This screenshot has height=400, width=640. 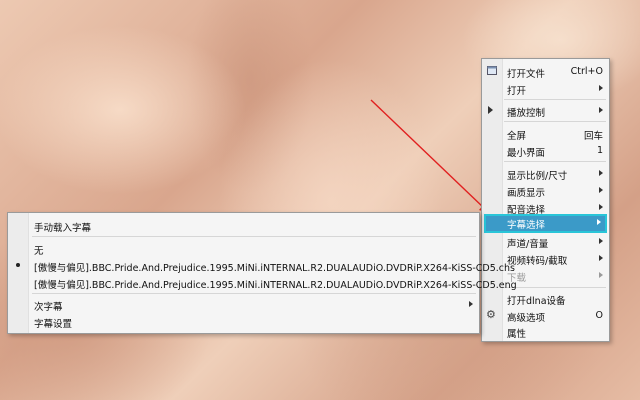 I want to click on menu-item-playback-control: 播放控制, so click(x=545, y=110).